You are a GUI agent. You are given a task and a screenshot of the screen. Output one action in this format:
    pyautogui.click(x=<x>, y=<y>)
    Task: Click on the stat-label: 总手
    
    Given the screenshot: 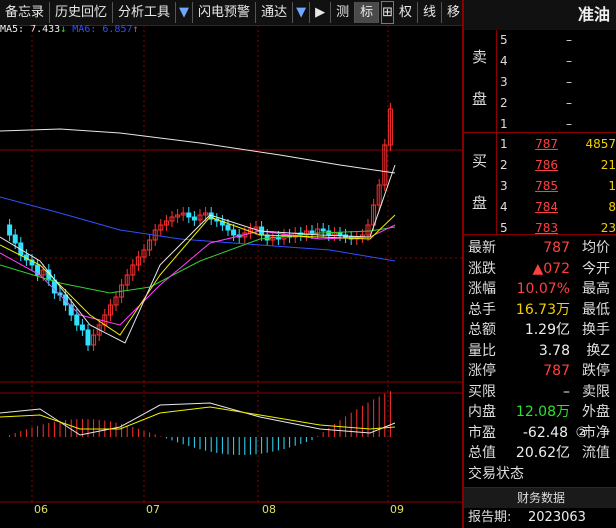 What is the action you would take?
    pyautogui.click(x=482, y=309)
    